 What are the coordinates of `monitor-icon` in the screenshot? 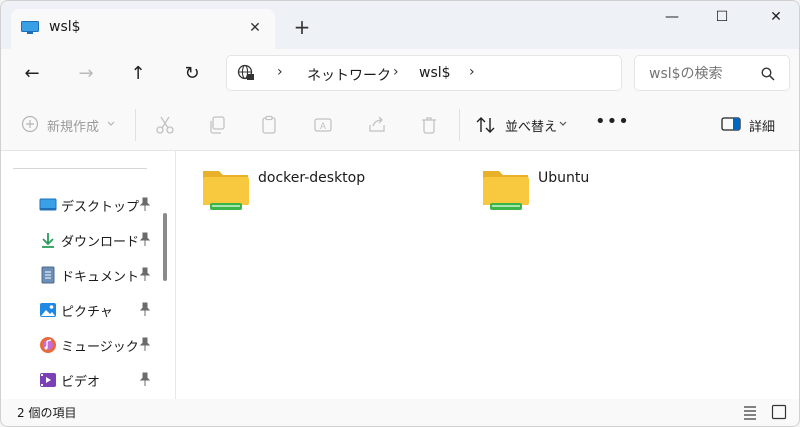 It's located at (30, 27).